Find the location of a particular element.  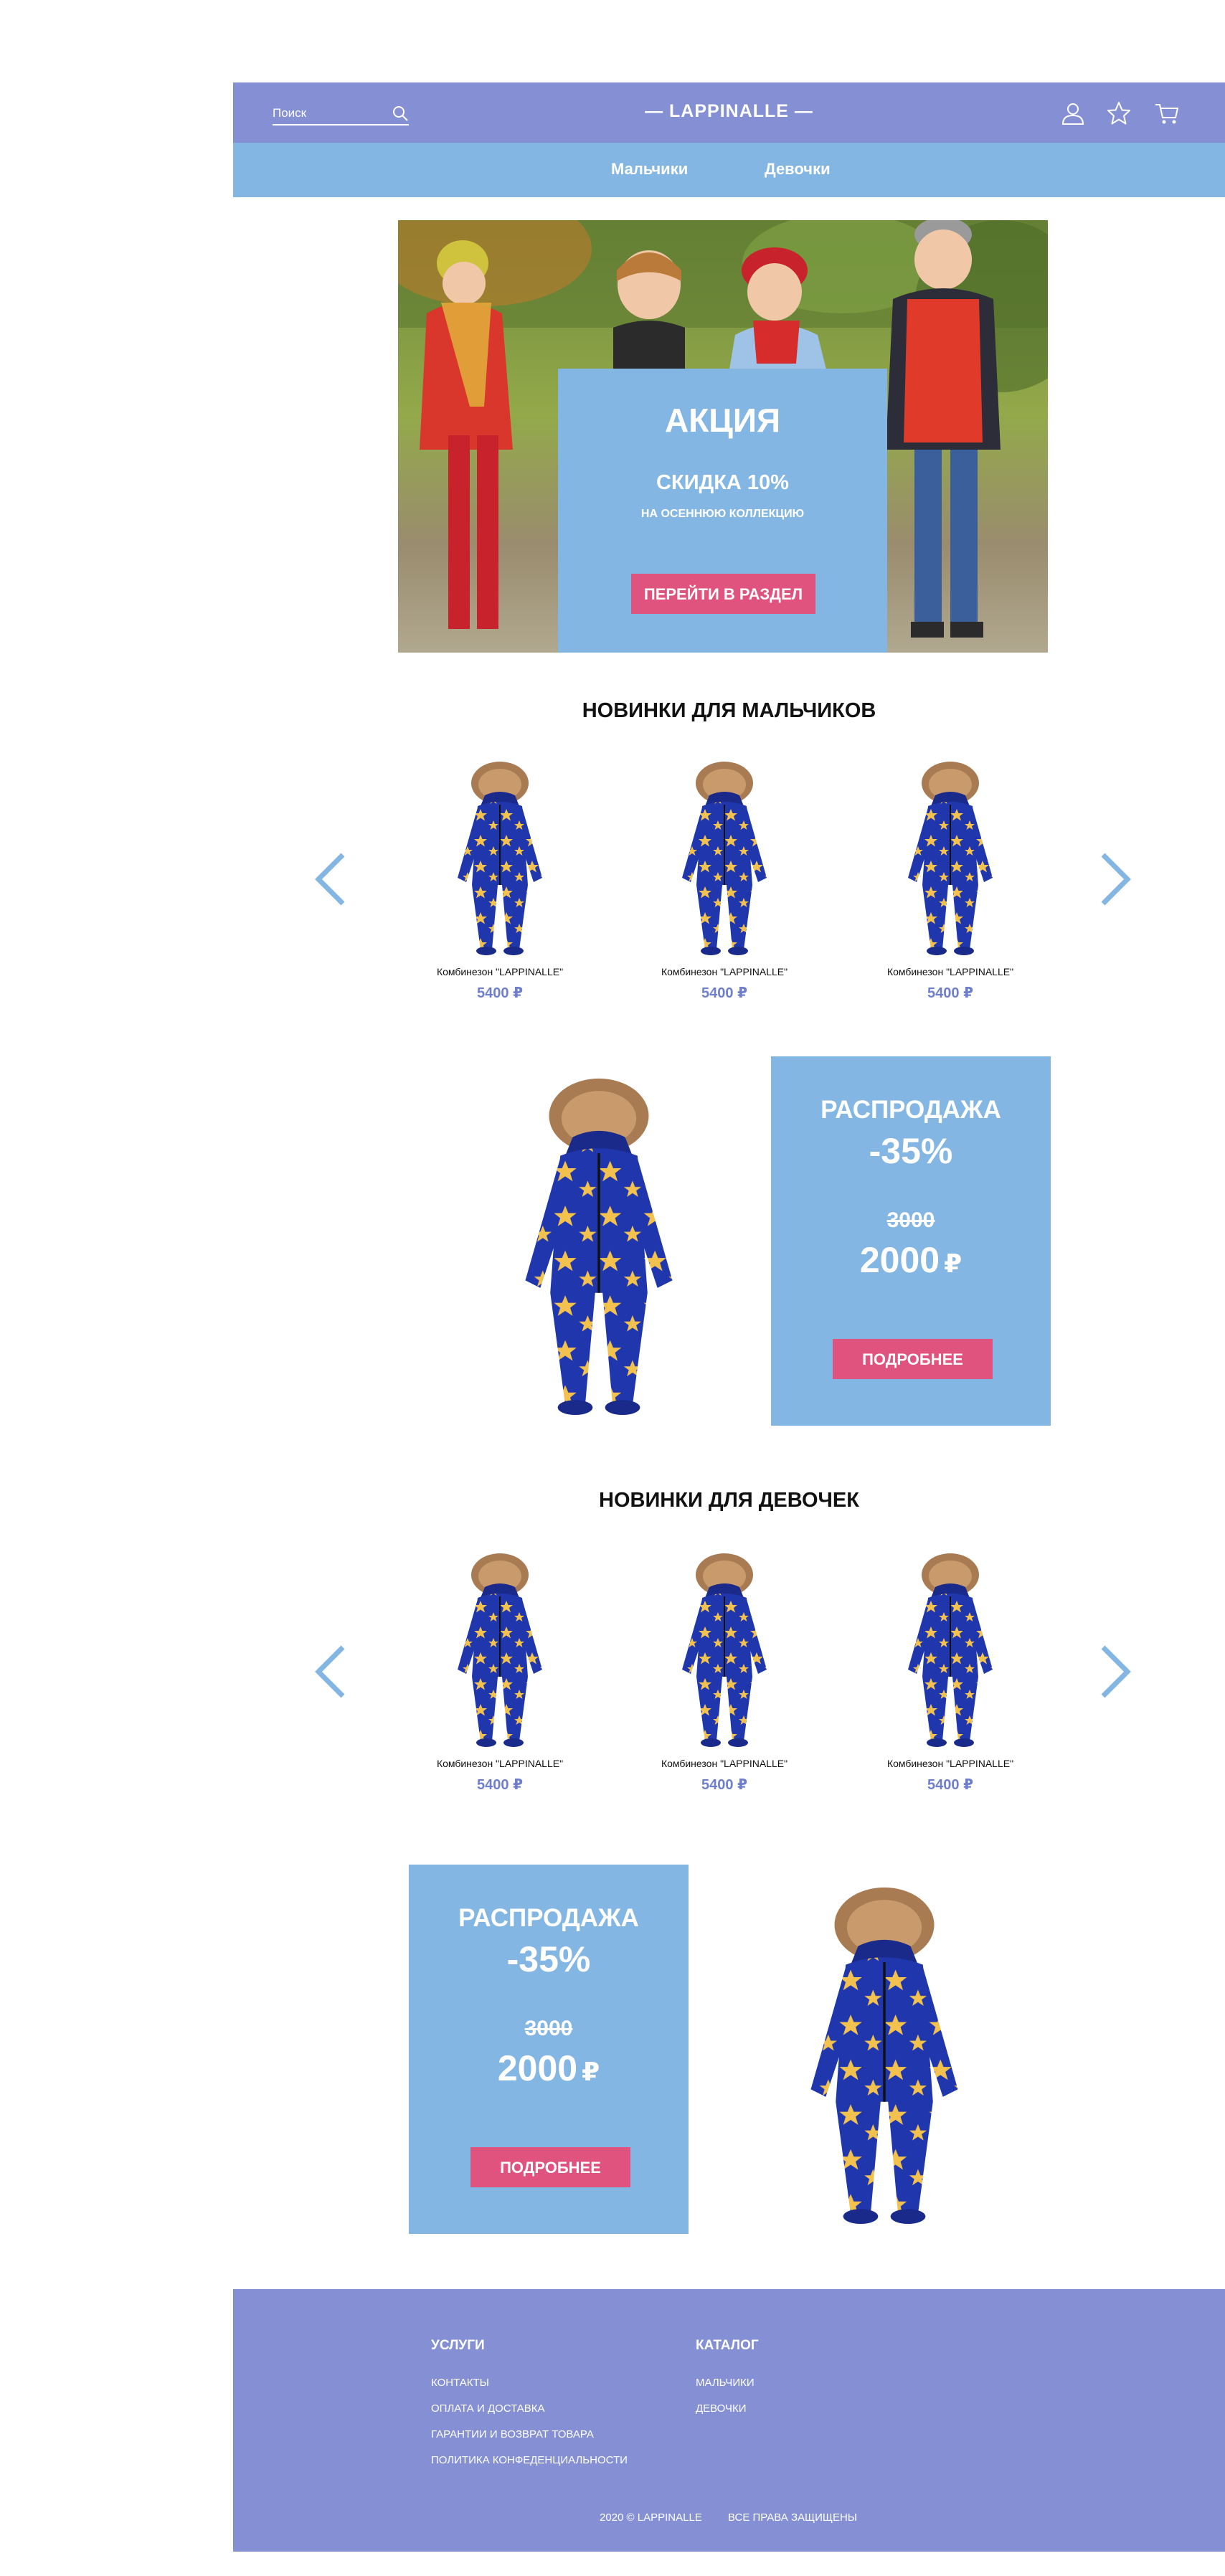

footer-link-payment-delivery: ОПЛАТА И ДОСТАВКА is located at coordinates (488, 2408).